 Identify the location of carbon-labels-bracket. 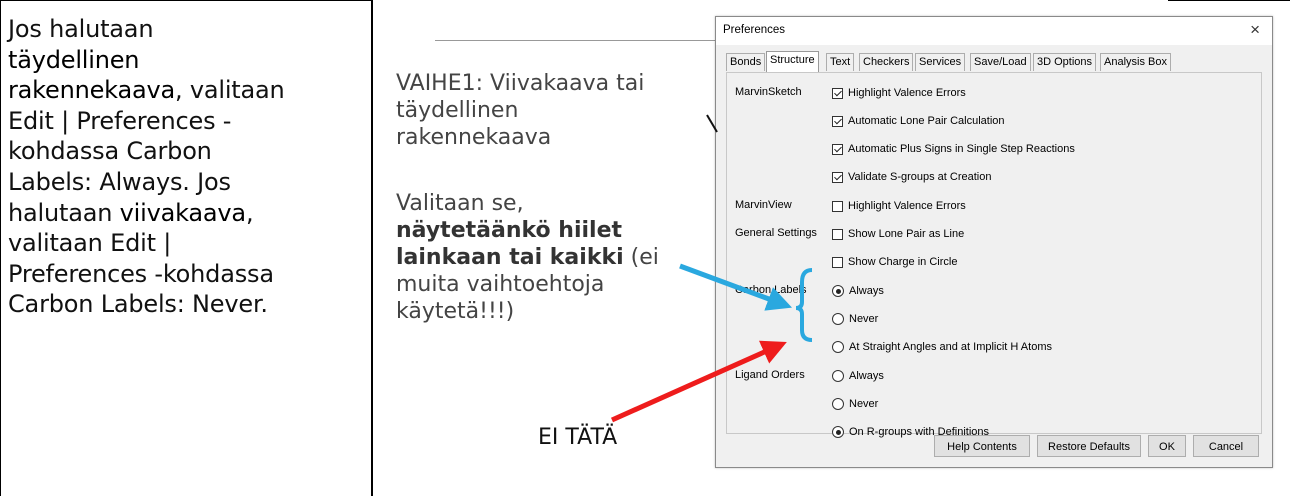
(804, 305).